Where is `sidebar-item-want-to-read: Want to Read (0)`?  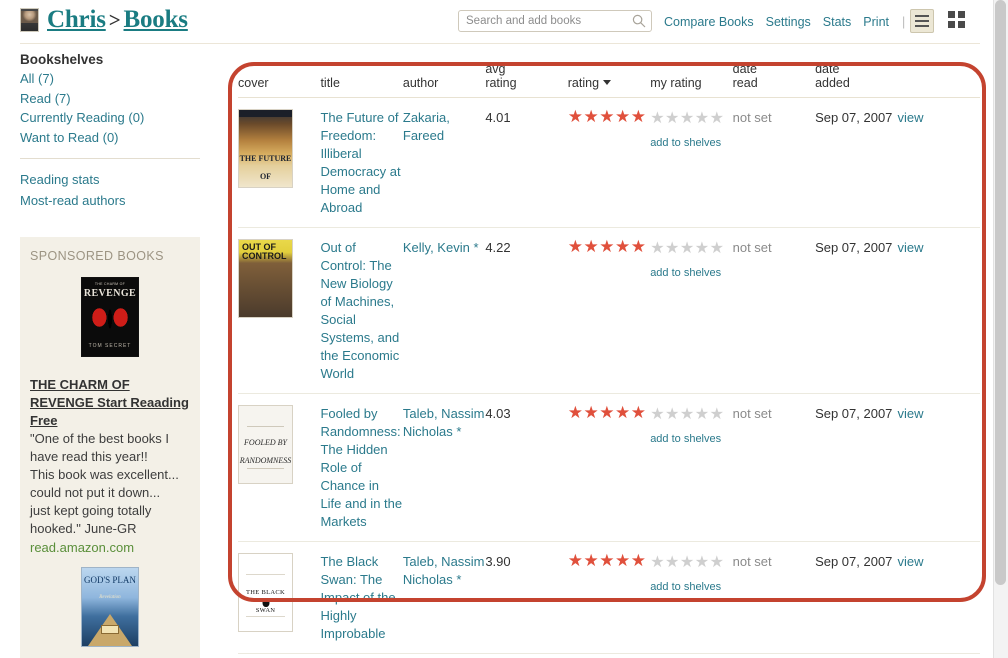 sidebar-item-want-to-read: Want to Read (0) is located at coordinates (117, 138).